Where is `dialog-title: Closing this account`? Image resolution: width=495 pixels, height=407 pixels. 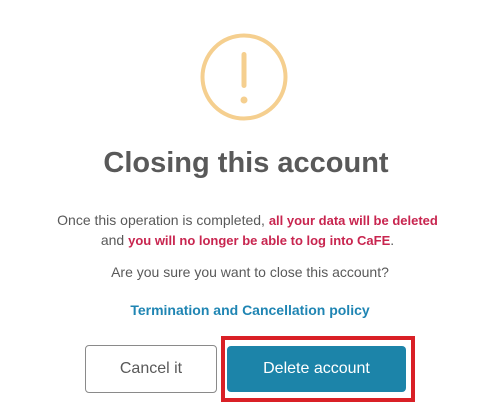
dialog-title: Closing this account is located at coordinates (246, 163).